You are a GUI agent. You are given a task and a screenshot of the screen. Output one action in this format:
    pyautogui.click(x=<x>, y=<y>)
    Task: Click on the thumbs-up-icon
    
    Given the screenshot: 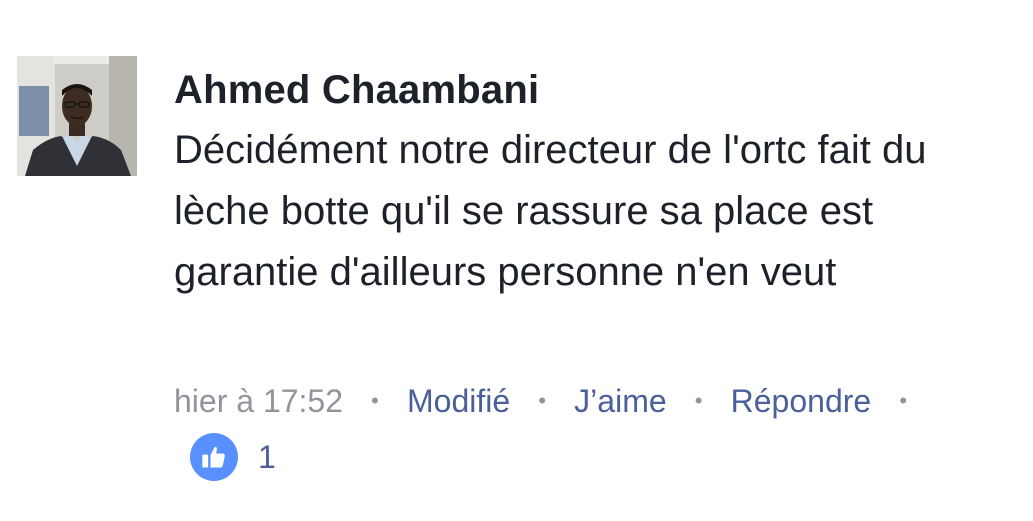 What is the action you would take?
    pyautogui.click(x=214, y=457)
    